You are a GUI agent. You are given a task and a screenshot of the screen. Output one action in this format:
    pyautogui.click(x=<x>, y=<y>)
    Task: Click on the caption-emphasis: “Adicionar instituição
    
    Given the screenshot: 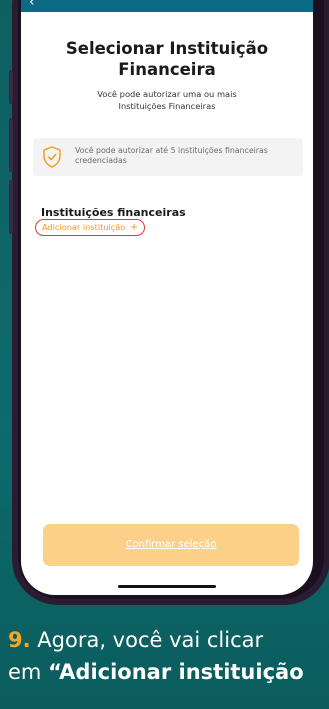 What is the action you would take?
    pyautogui.click(x=176, y=672)
    